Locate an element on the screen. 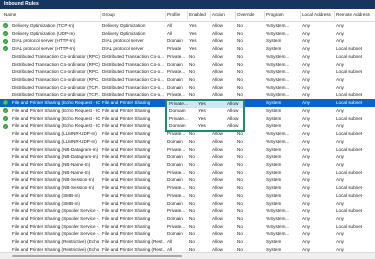  cell-name: File and Printer Sharing (NB-Session-In) is located at coordinates (53, 188).